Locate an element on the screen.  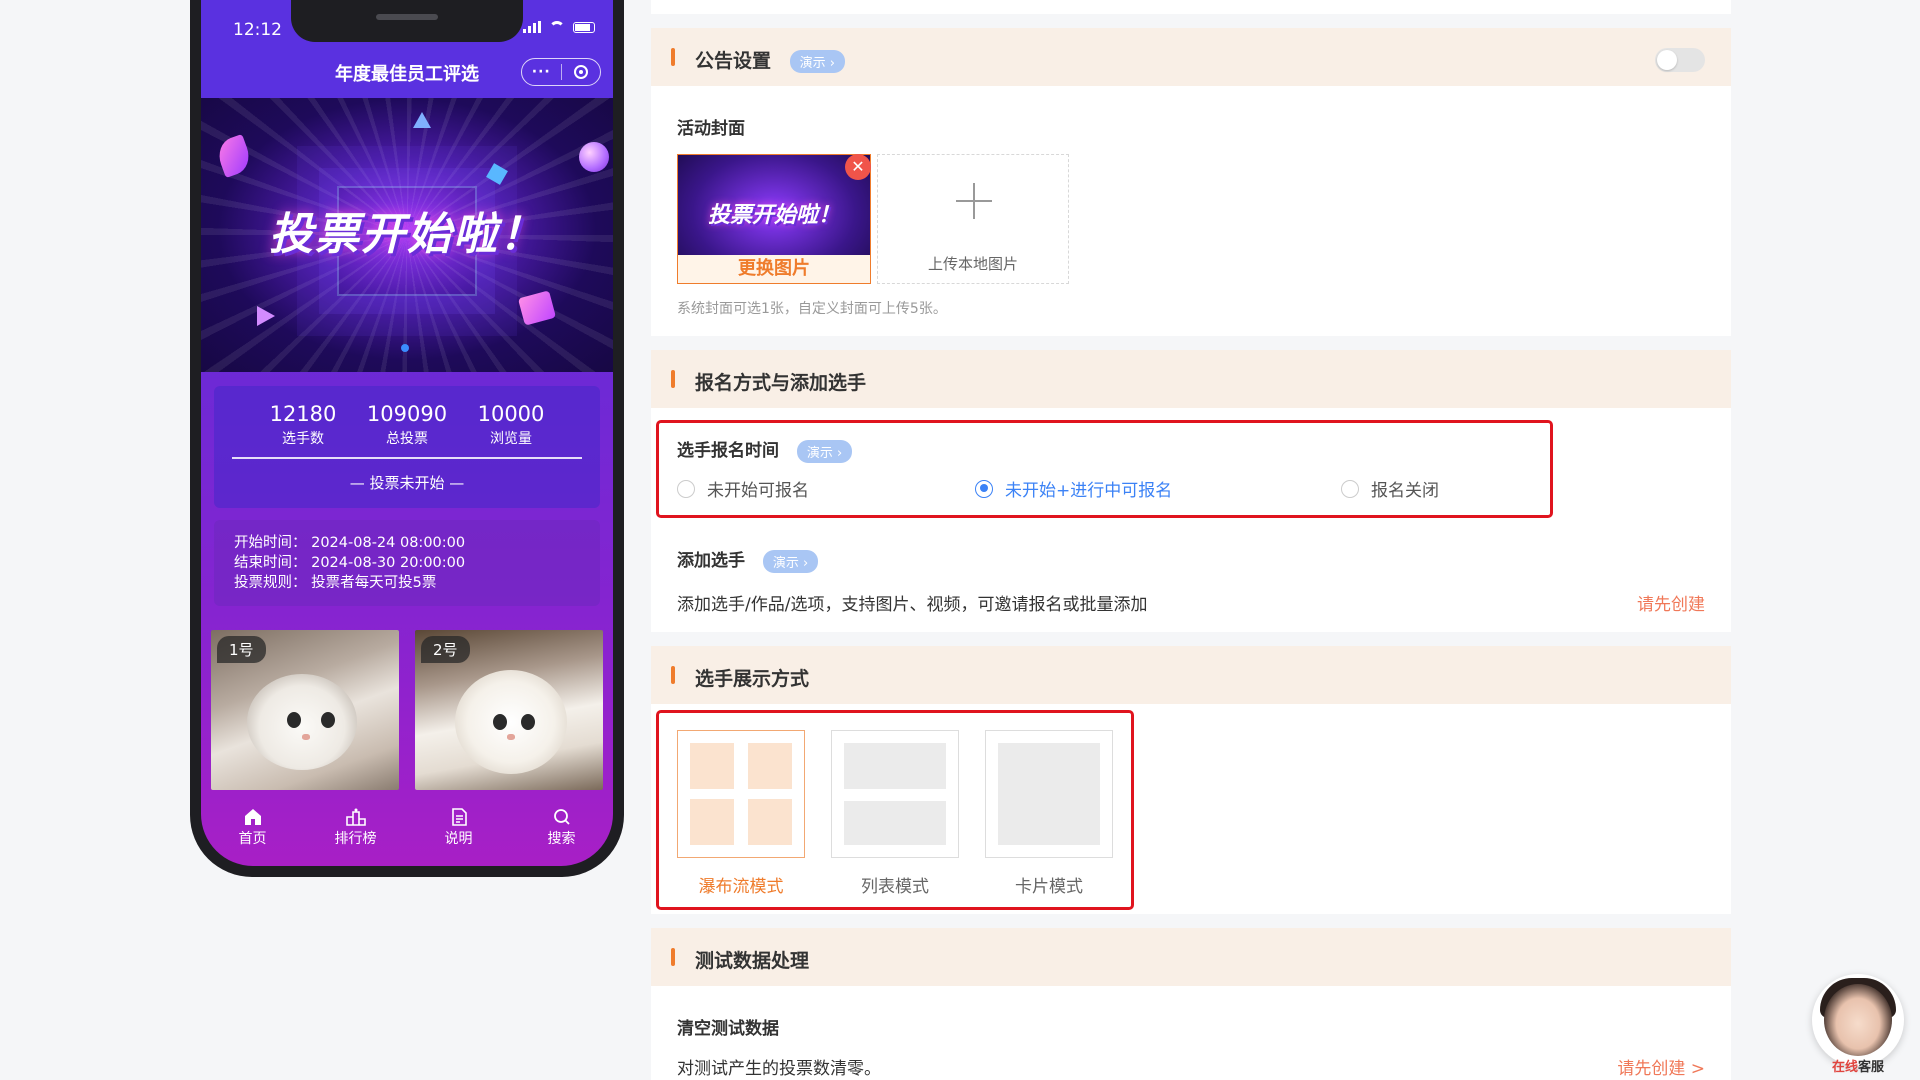
tab-search: 搜索 is located at coordinates (561, 830).